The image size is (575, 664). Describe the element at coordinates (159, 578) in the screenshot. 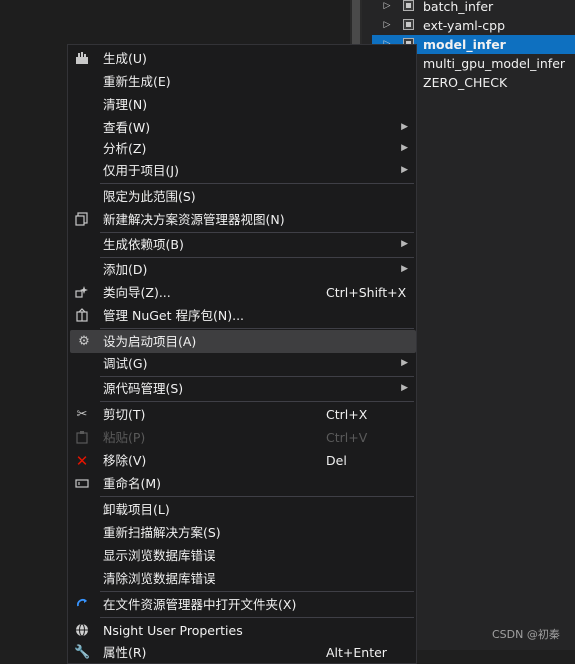

I see `menu-item-label: 清除浏览数据库错误` at that location.